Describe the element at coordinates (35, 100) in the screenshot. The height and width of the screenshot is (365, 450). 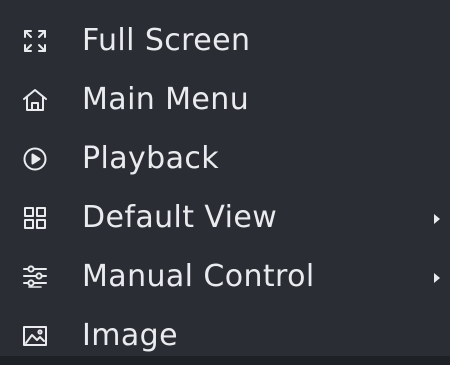
I see `home-icon` at that location.